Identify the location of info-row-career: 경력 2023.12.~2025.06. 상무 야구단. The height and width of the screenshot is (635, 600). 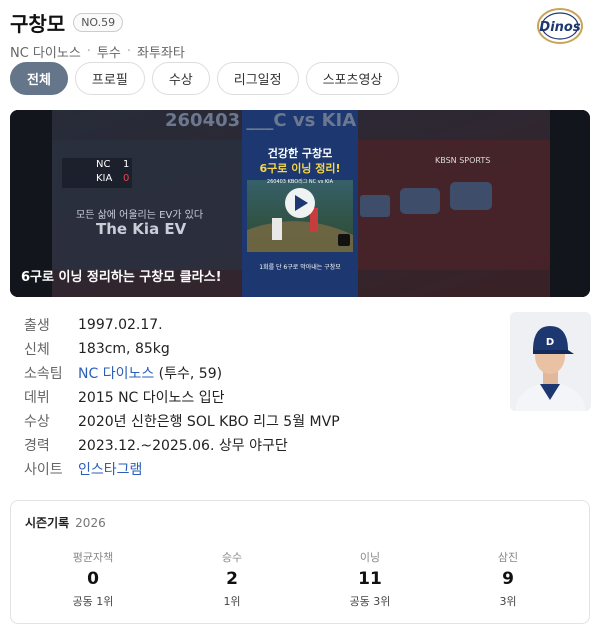
(156, 446).